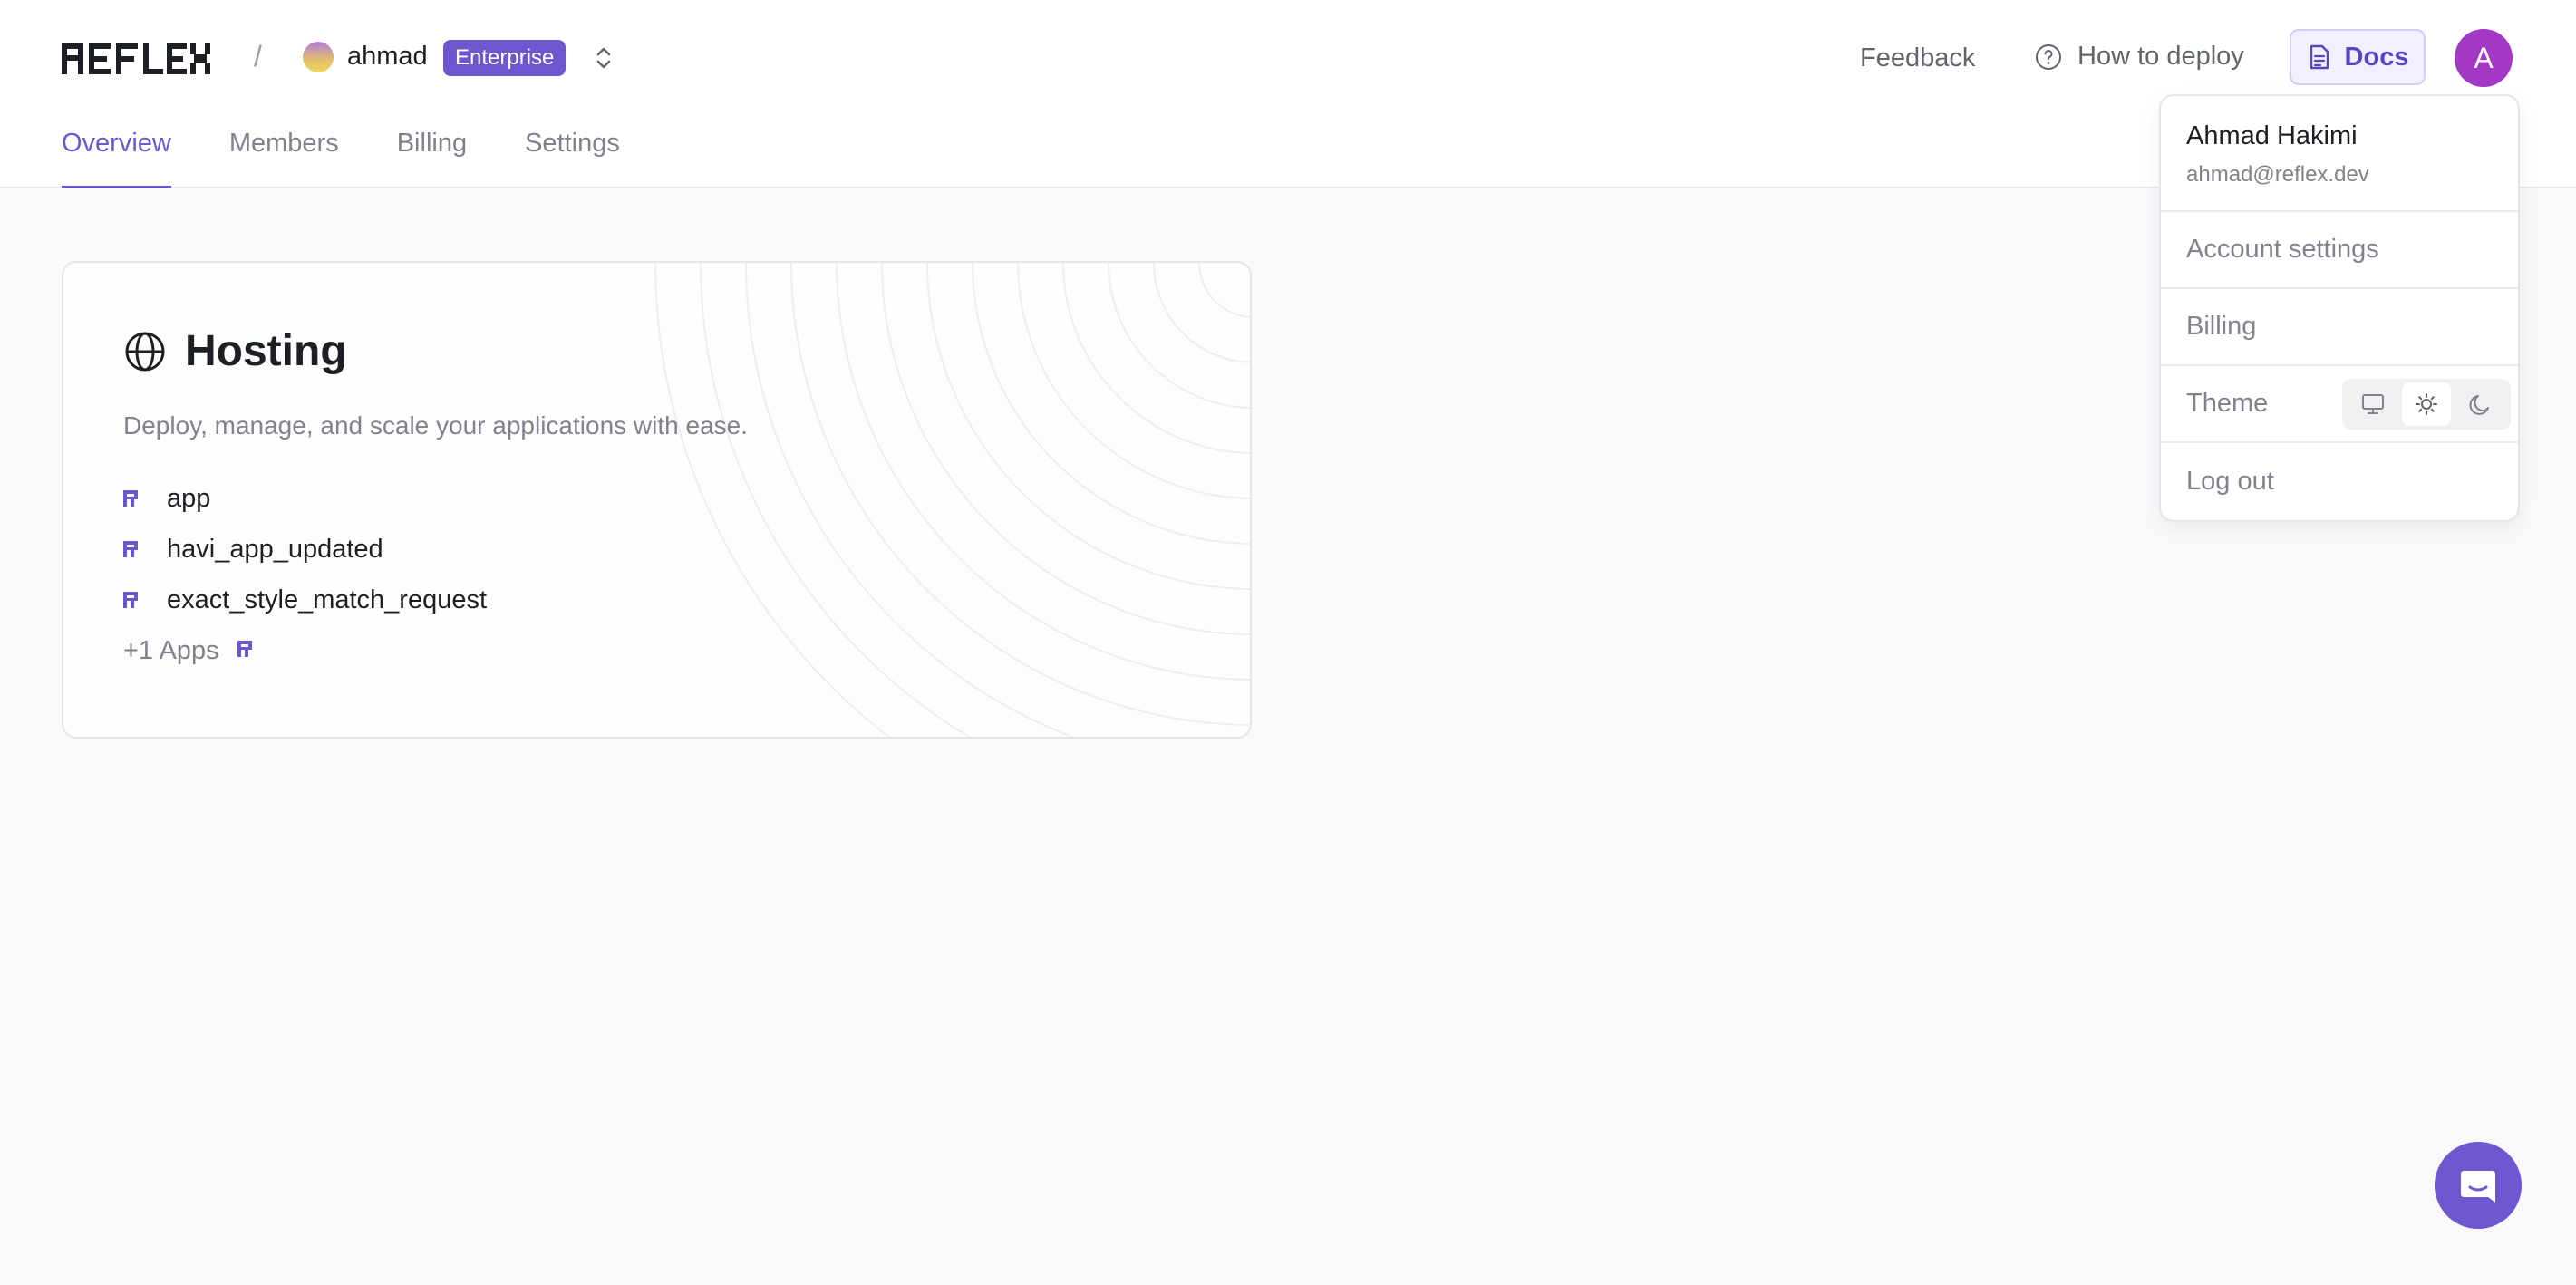 Image resolution: width=2576 pixels, height=1285 pixels. I want to click on menu-item-log-out: Log out, so click(2339, 482).